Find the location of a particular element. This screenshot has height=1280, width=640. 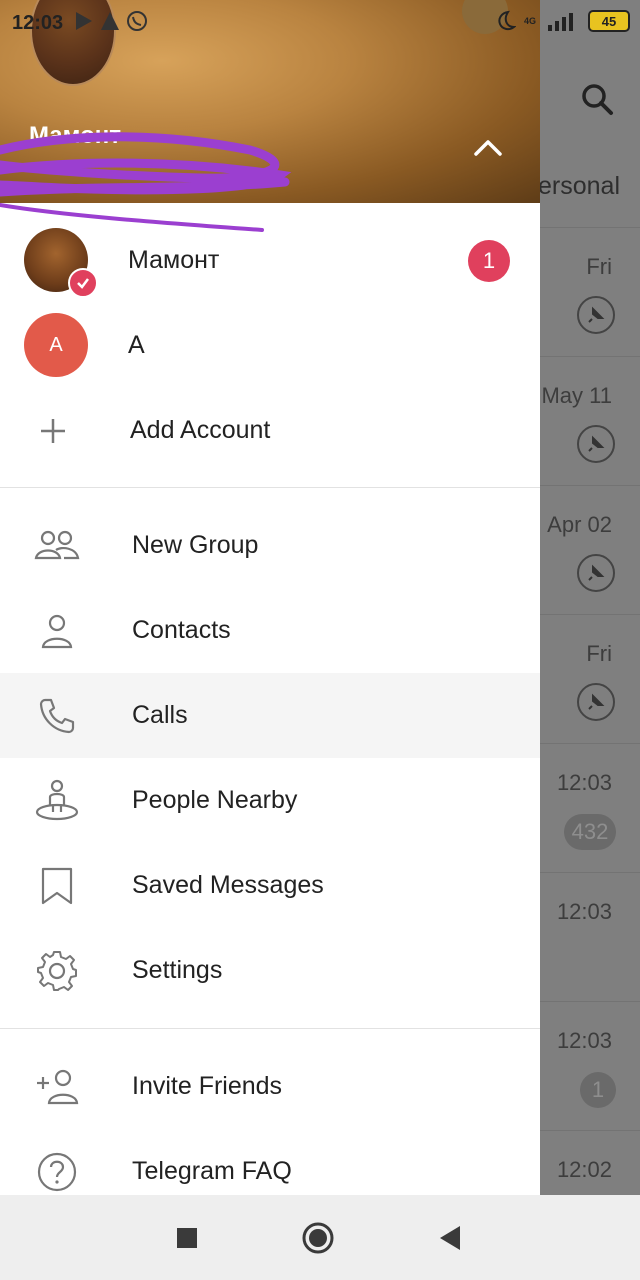

menu-label: Telegram FAQ is located at coordinates (212, 1171).